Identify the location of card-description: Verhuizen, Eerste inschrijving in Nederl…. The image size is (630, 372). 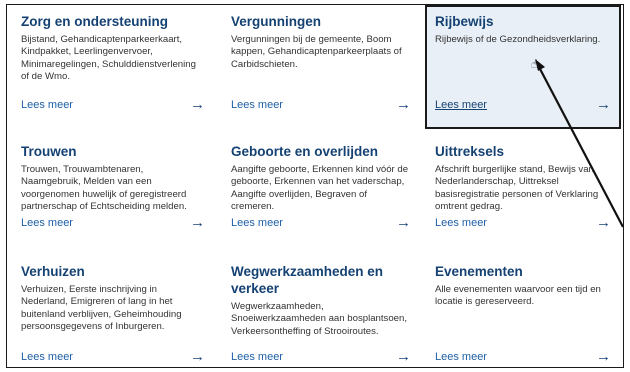
(101, 308).